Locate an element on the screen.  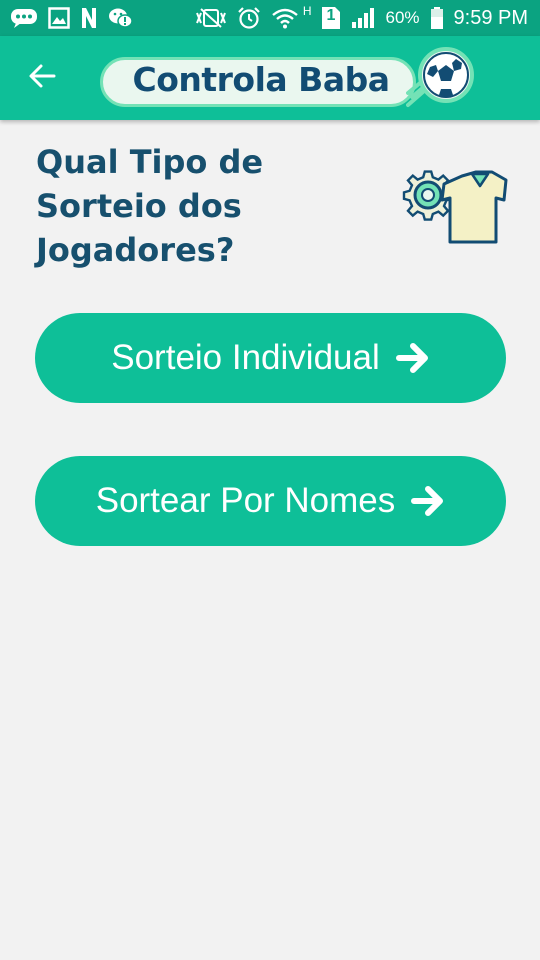
vibrate-icon is located at coordinates (211, 18).